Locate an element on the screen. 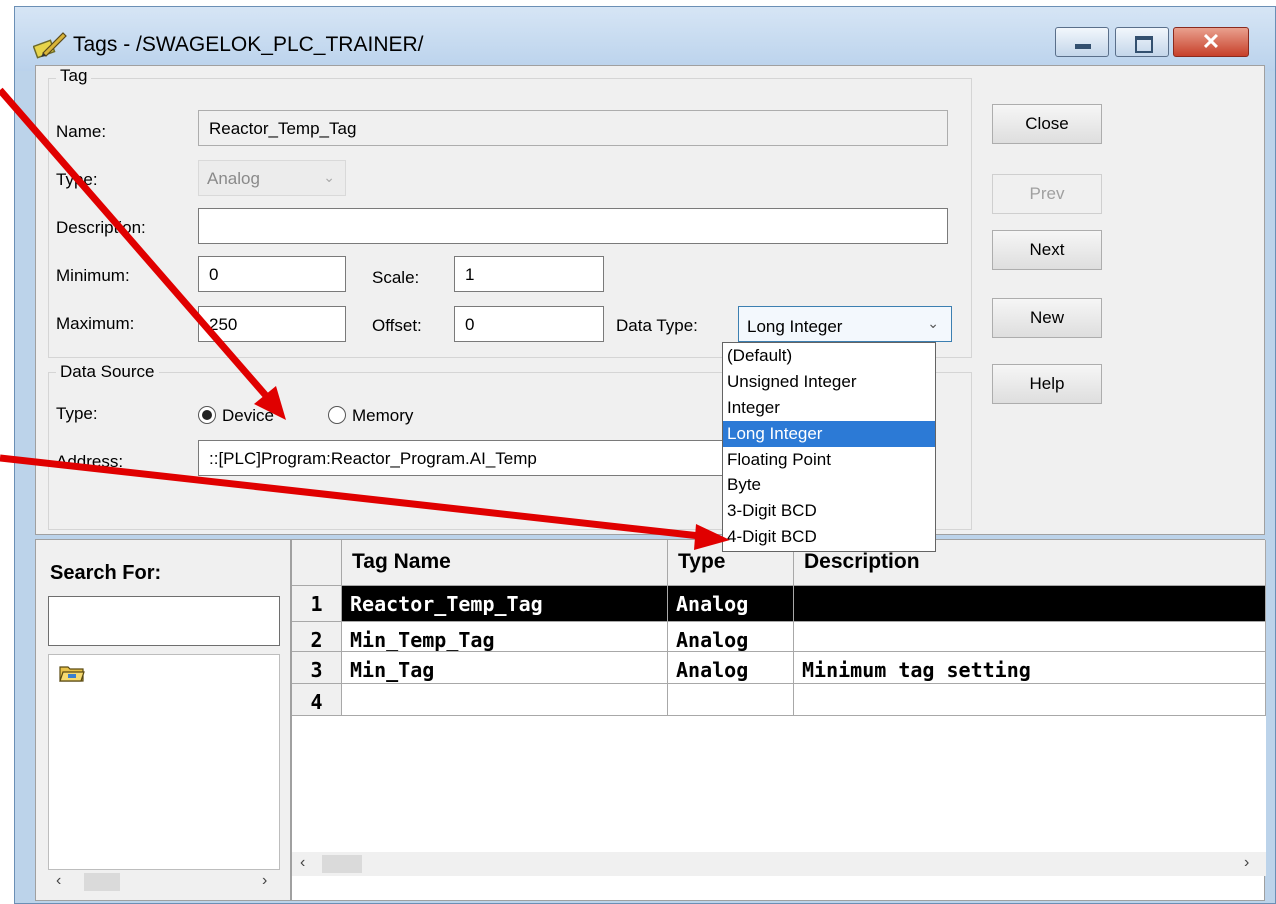 This screenshot has width=1276, height=904. cell-description: Minimum tag setting is located at coordinates (1030, 668).